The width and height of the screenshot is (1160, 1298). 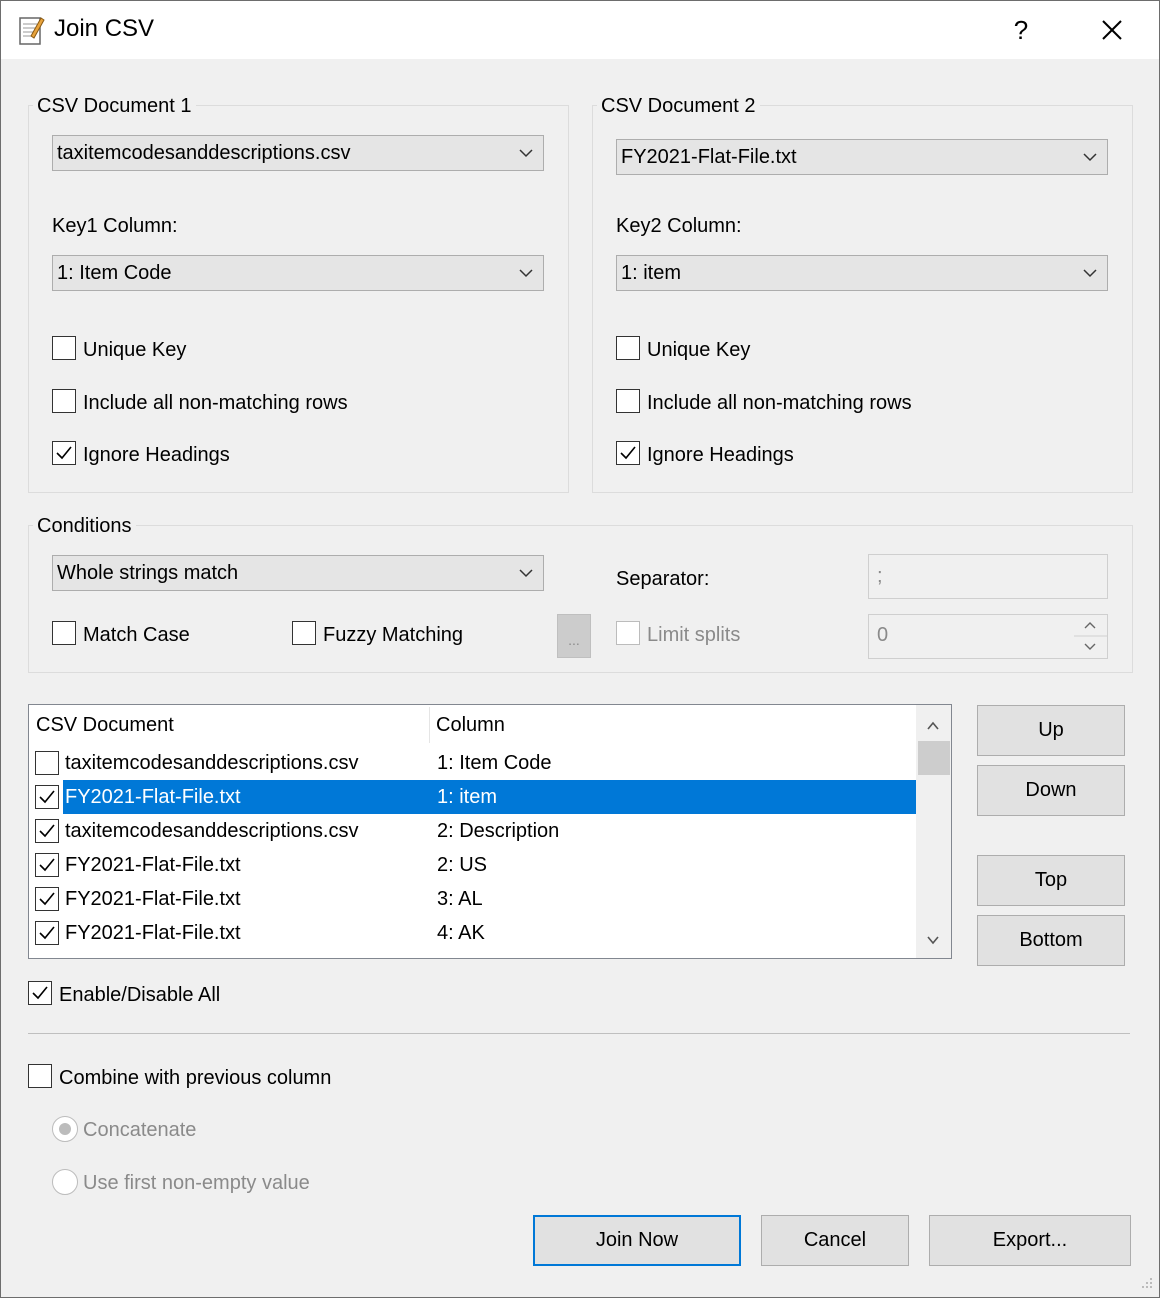 I want to click on row-document: taxitemcodesanddescriptions.csv, so click(x=212, y=763).